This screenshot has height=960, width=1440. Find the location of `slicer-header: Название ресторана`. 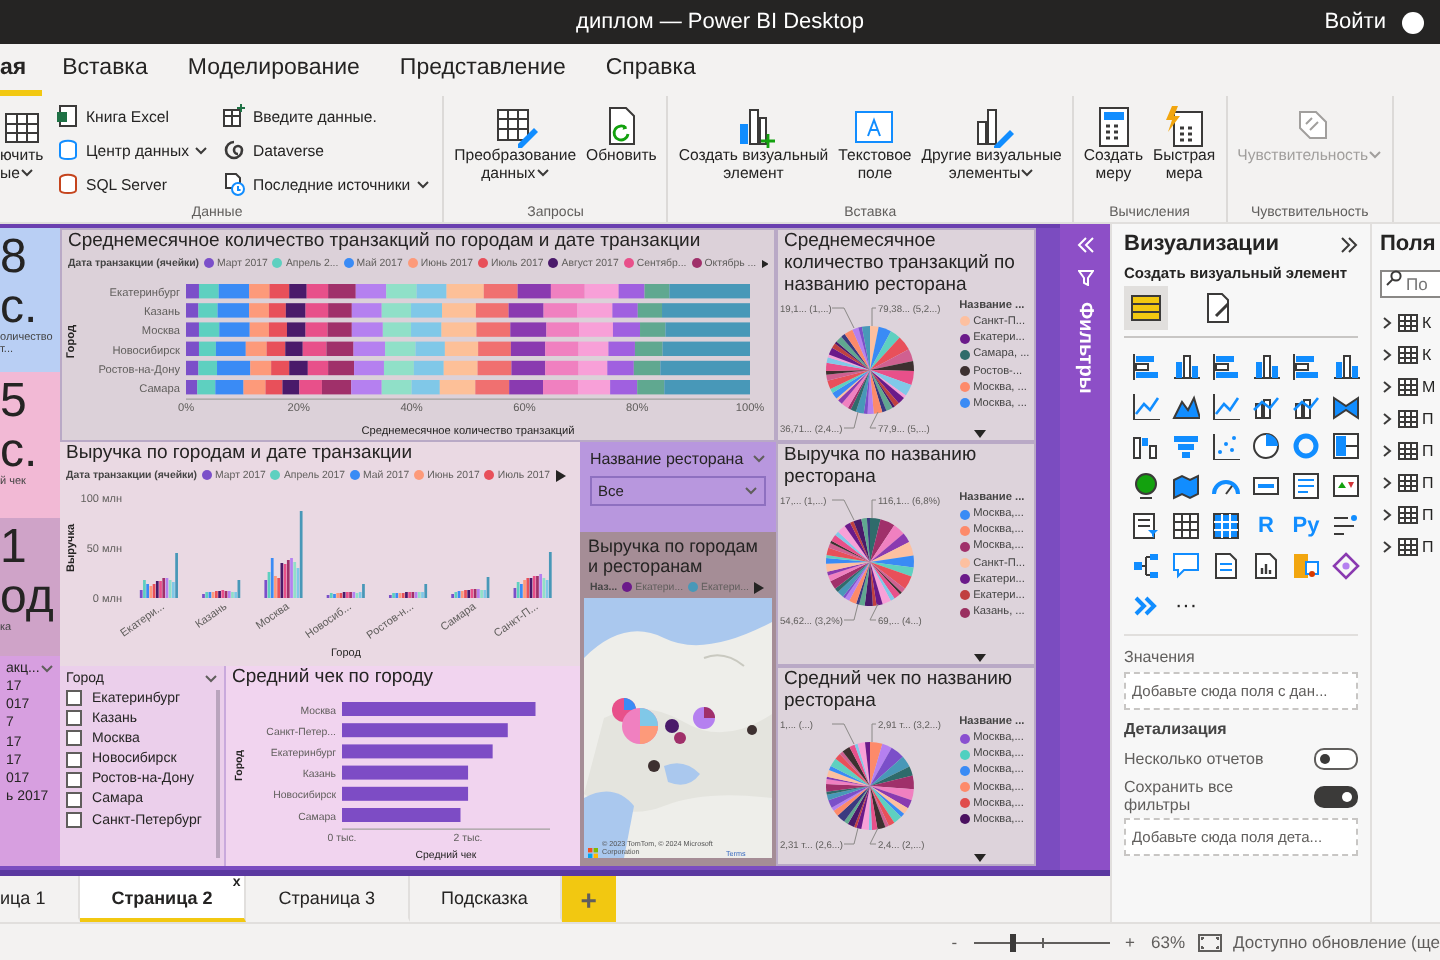

slicer-header: Название ресторана is located at coordinates (667, 459).